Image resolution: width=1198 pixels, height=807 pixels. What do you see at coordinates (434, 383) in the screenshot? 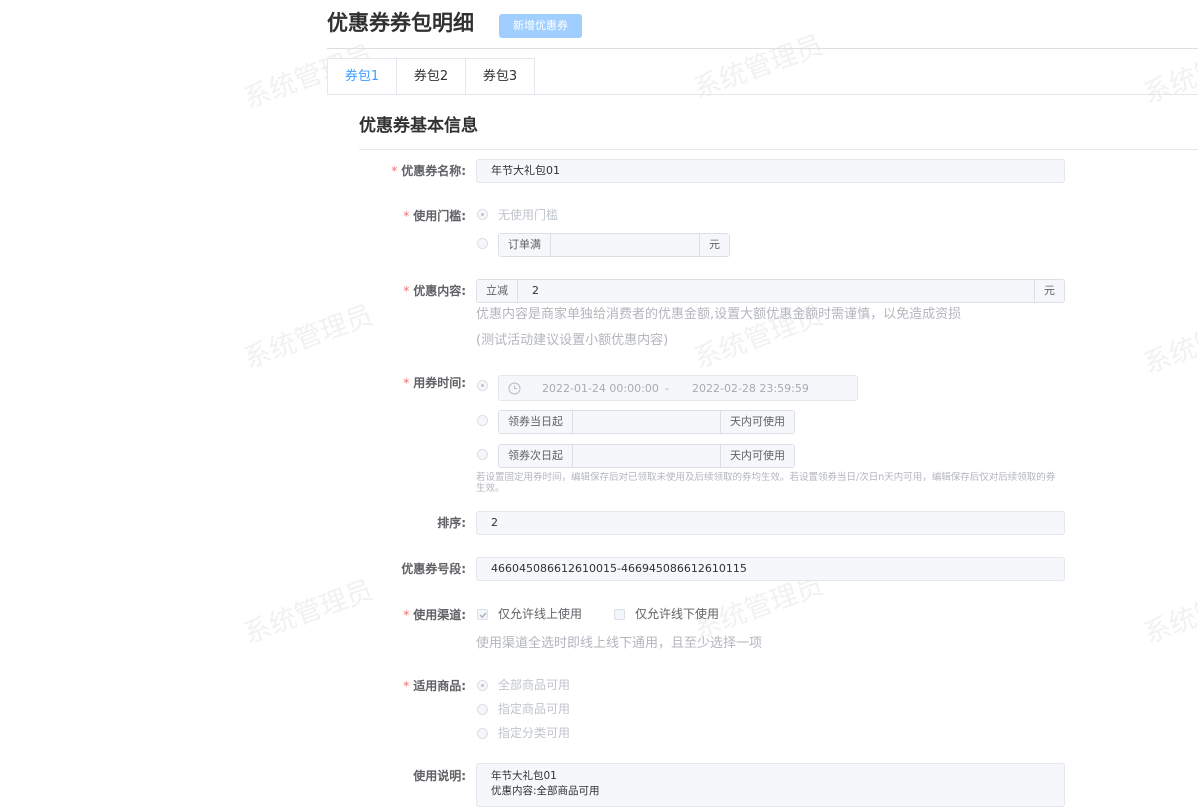
I see `usage-time-label: * 用券时间:` at bounding box center [434, 383].